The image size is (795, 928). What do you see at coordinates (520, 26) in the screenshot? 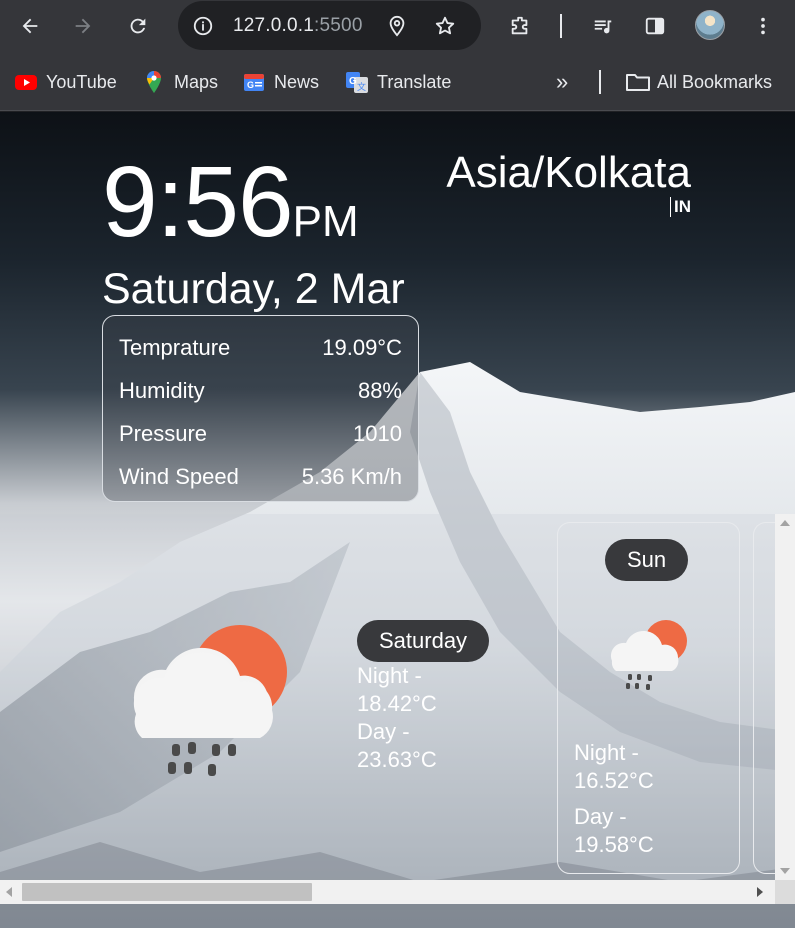
I see `extensions-icon` at bounding box center [520, 26].